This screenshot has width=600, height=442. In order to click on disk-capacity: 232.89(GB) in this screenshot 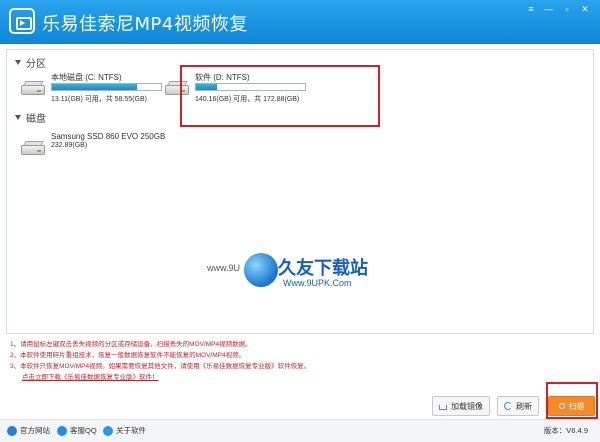, I will do `click(69, 145)`.